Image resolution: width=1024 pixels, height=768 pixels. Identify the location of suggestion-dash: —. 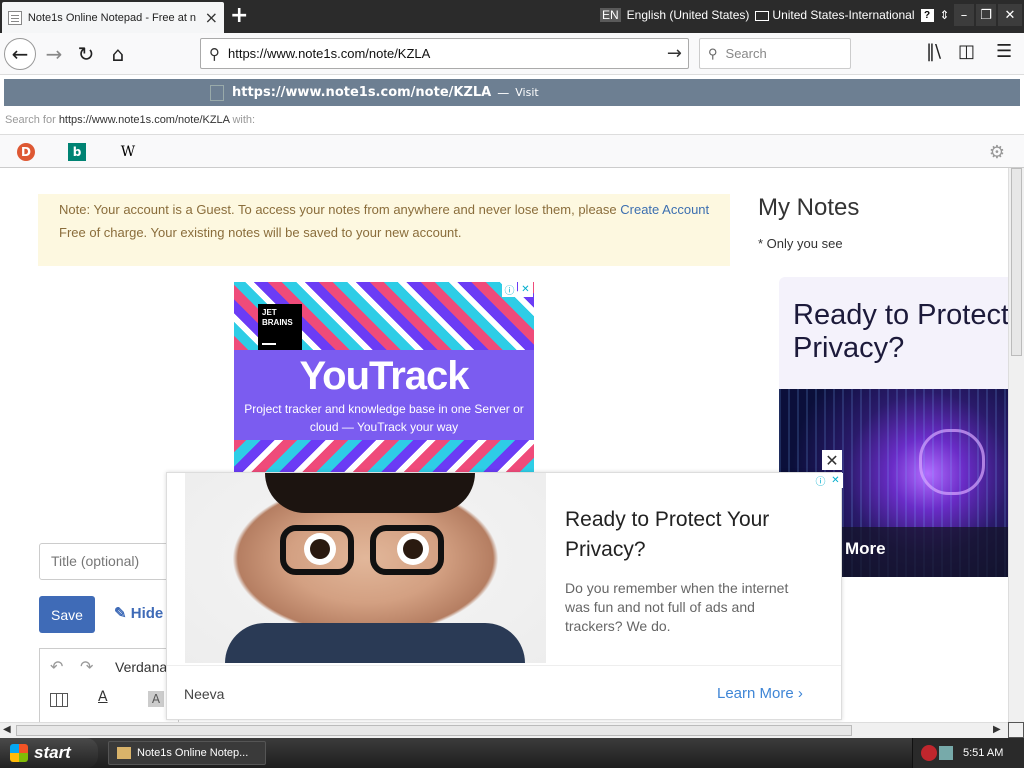
(503, 92).